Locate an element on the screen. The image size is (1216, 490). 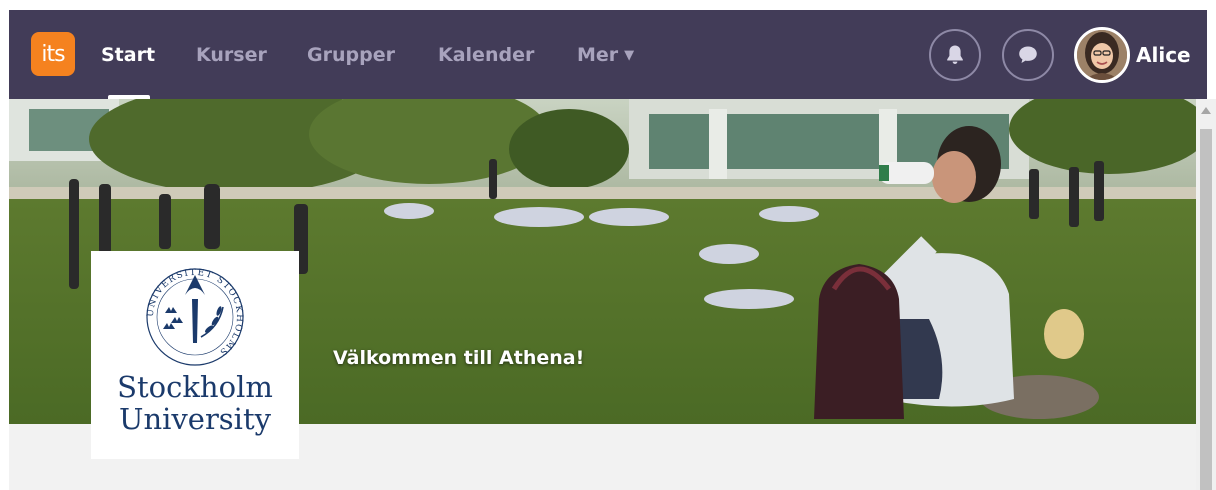
welcome-message: Välkommen till Athena! is located at coordinates (459, 358).